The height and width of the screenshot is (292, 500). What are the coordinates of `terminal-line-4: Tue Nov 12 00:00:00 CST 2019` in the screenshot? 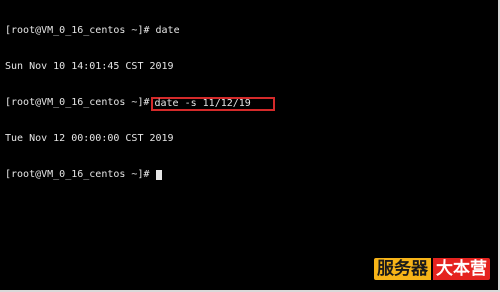 It's located at (249, 139).